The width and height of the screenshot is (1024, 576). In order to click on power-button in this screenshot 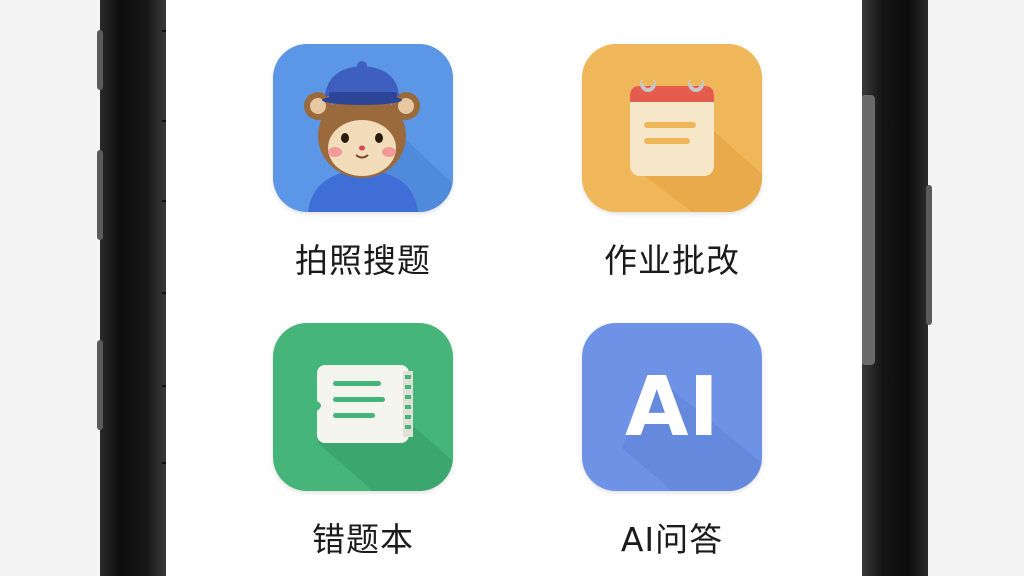, I will do `click(868, 230)`.